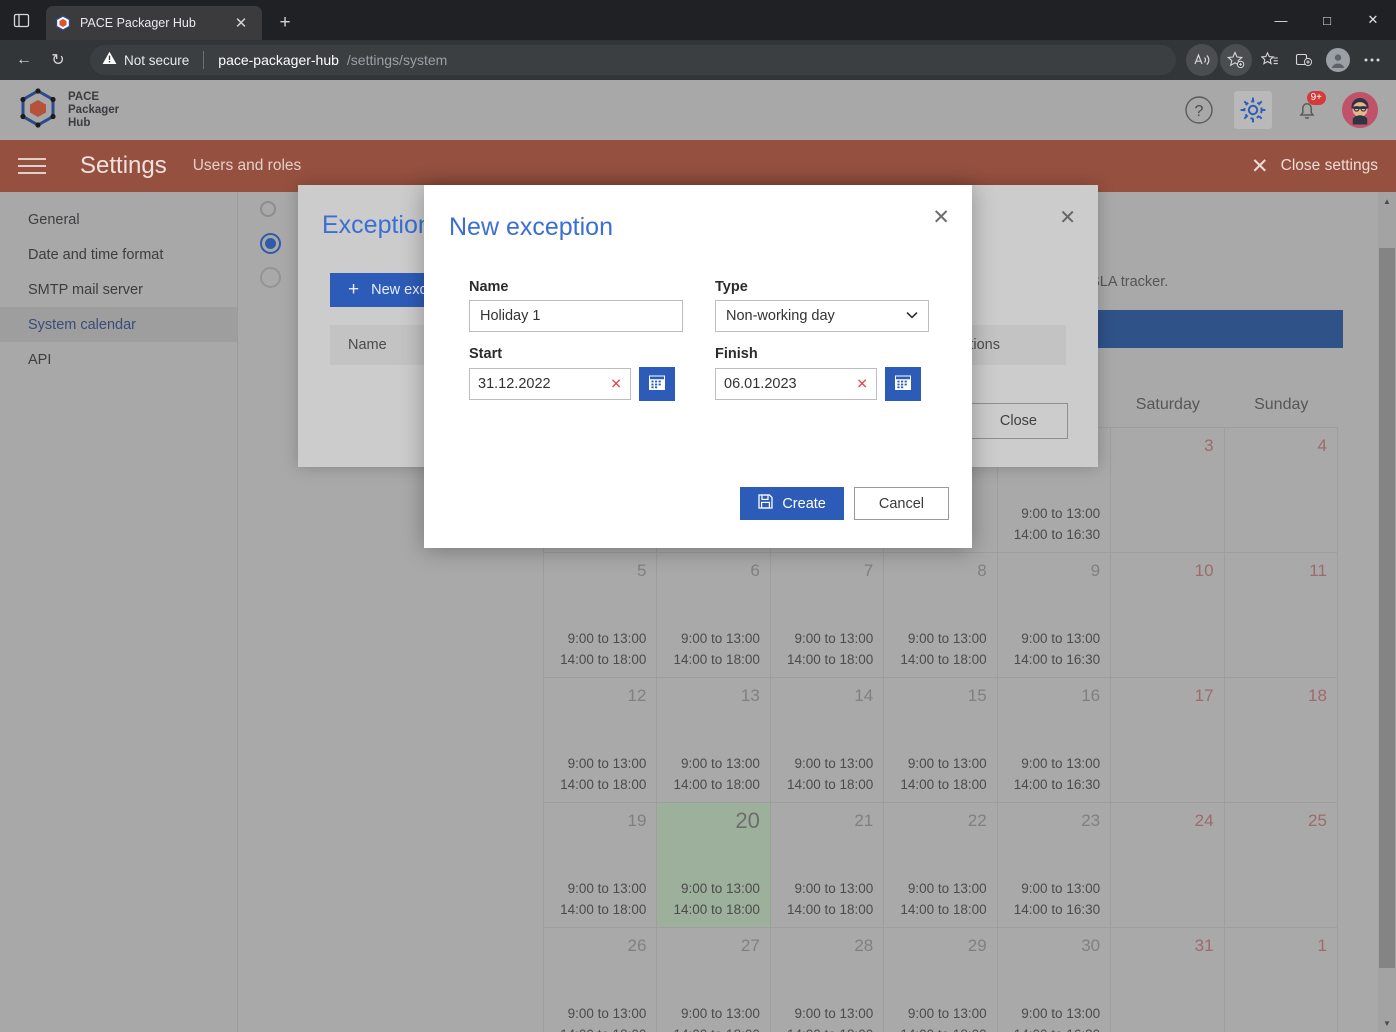 This screenshot has width=1396, height=1032. Describe the element at coordinates (1202, 60) in the screenshot. I see `read-aloud-icon` at that location.